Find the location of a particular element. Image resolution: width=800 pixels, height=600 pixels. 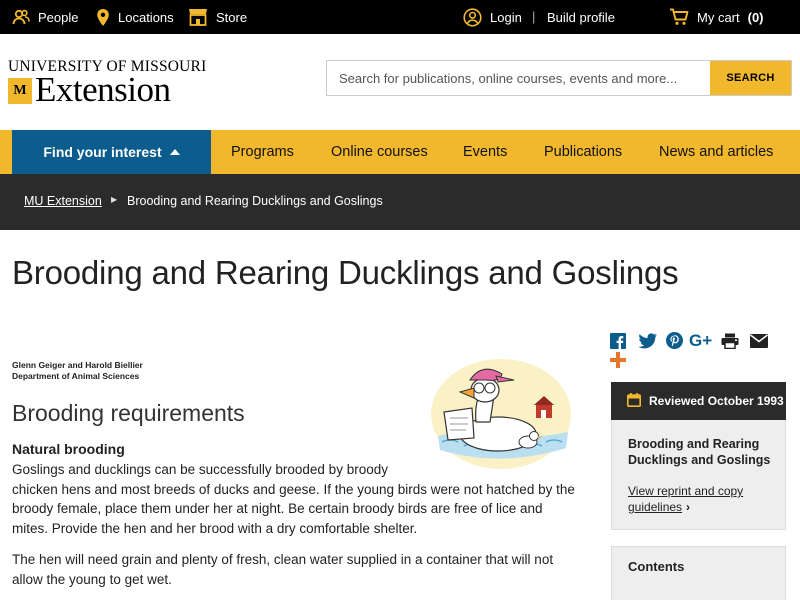

location-pin-icon is located at coordinates (103, 17).